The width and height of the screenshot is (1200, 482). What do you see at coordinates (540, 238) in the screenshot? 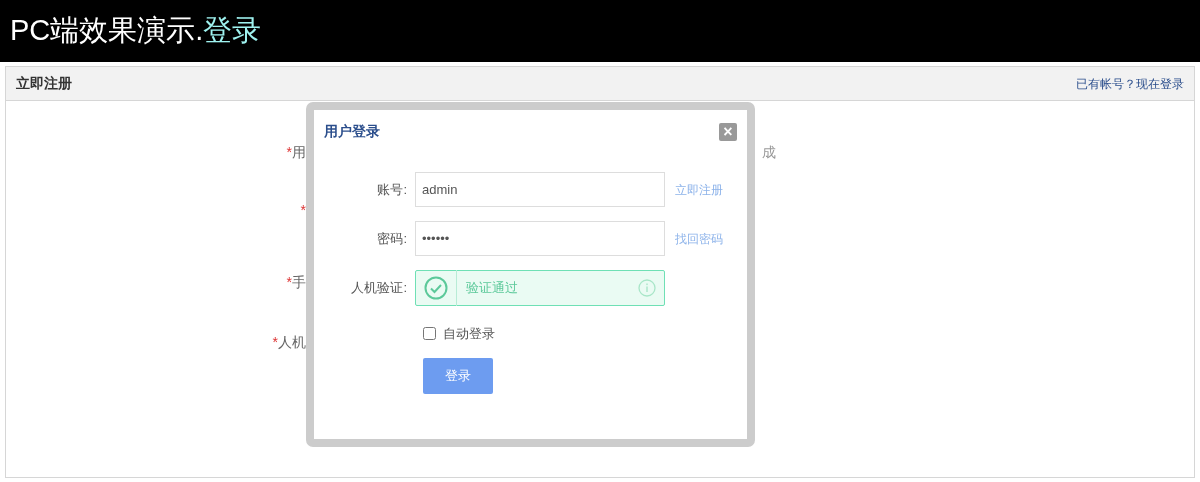
I see `text-input: ••••••` at bounding box center [540, 238].